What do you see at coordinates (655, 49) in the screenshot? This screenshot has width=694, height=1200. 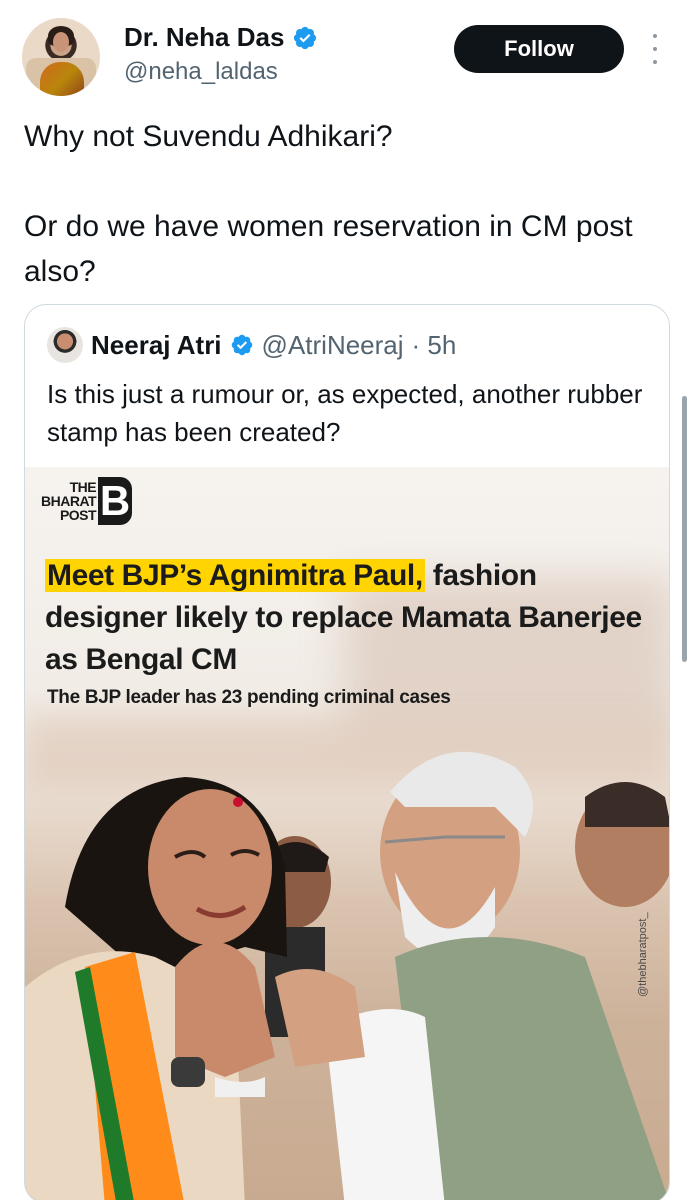 I see `more-vertical-icon` at bounding box center [655, 49].